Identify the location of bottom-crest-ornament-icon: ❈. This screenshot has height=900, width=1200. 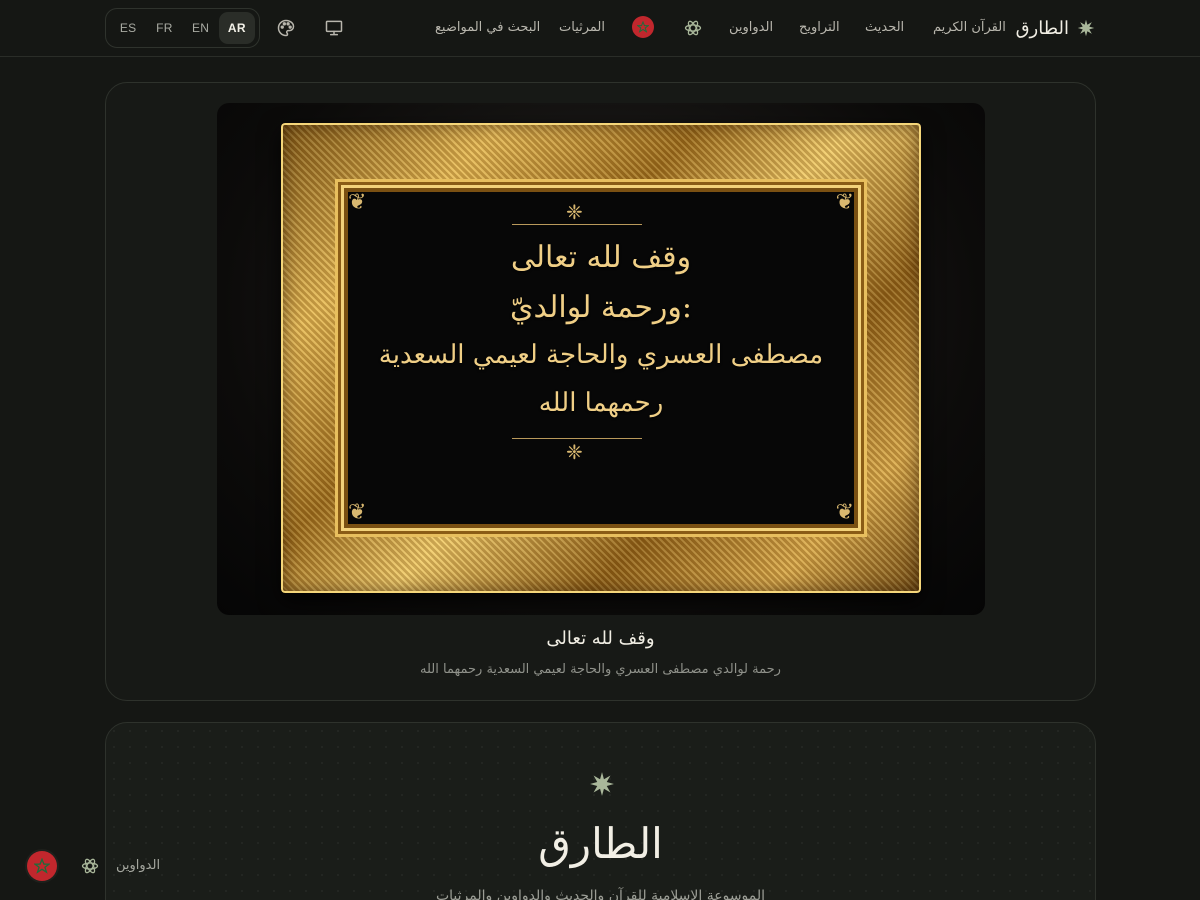
(574, 452).